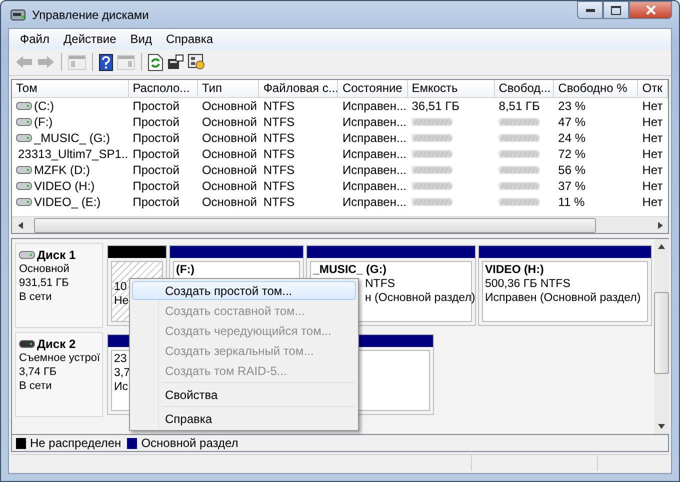  Describe the element at coordinates (36, 297) in the screenshot. I see `disk-info: В сети` at that location.